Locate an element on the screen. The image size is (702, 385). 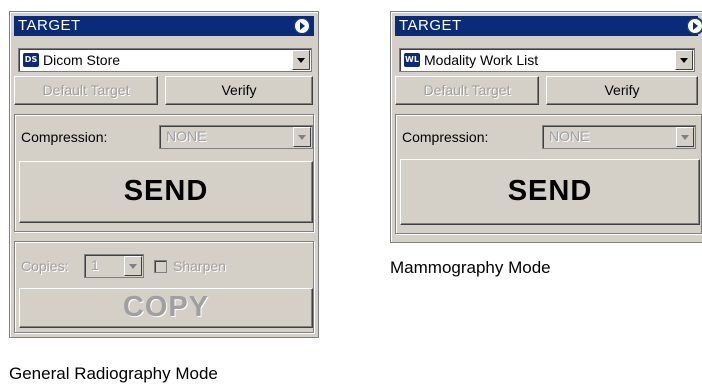
mammo-title: TARGET is located at coordinates (430, 25).